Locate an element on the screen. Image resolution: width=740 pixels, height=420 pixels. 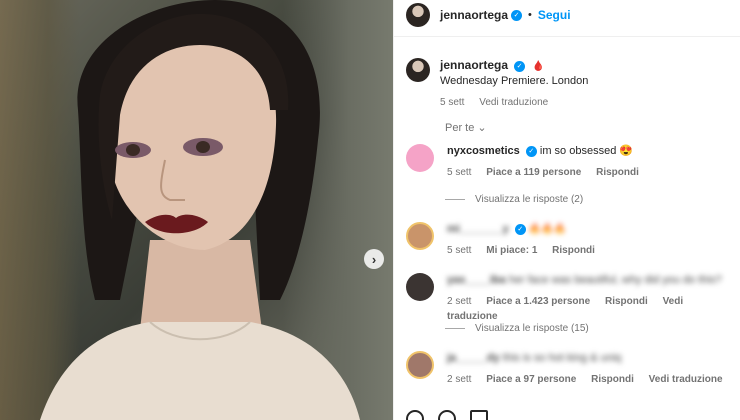
commenter-username: yas____iba is located at coordinates (476, 280).